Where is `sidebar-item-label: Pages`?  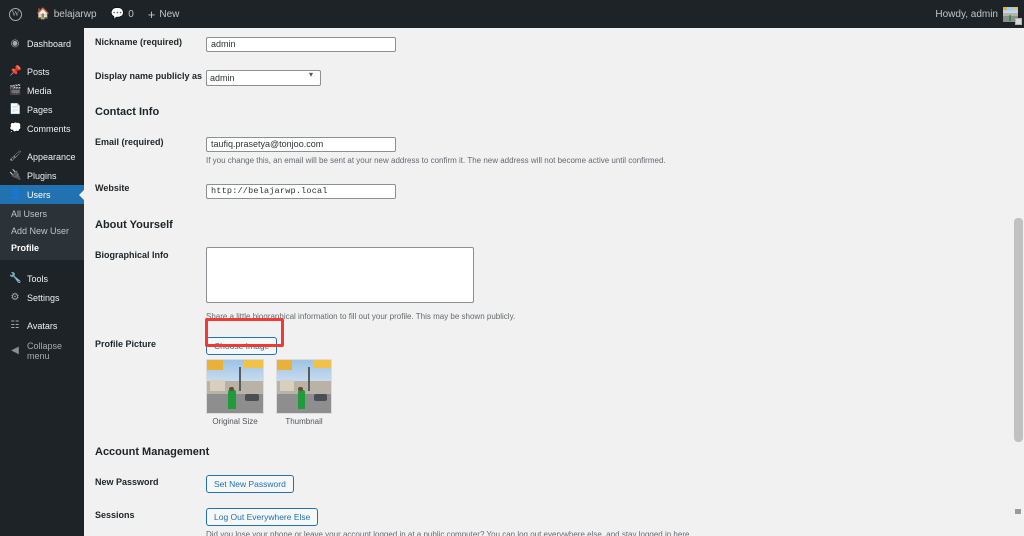 sidebar-item-label: Pages is located at coordinates (40, 109).